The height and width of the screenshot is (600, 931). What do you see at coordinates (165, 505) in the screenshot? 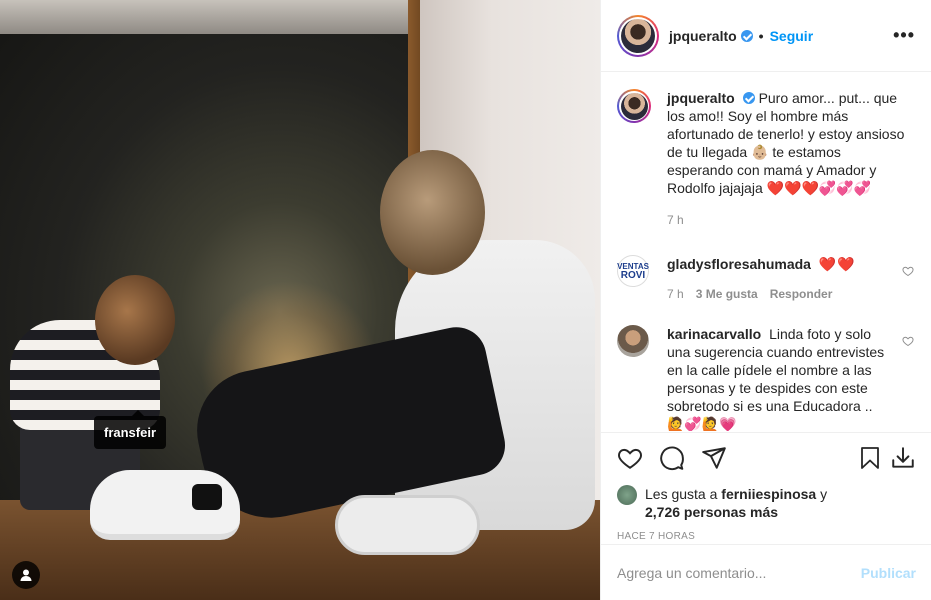
I see `photo-sneaker` at bounding box center [165, 505].